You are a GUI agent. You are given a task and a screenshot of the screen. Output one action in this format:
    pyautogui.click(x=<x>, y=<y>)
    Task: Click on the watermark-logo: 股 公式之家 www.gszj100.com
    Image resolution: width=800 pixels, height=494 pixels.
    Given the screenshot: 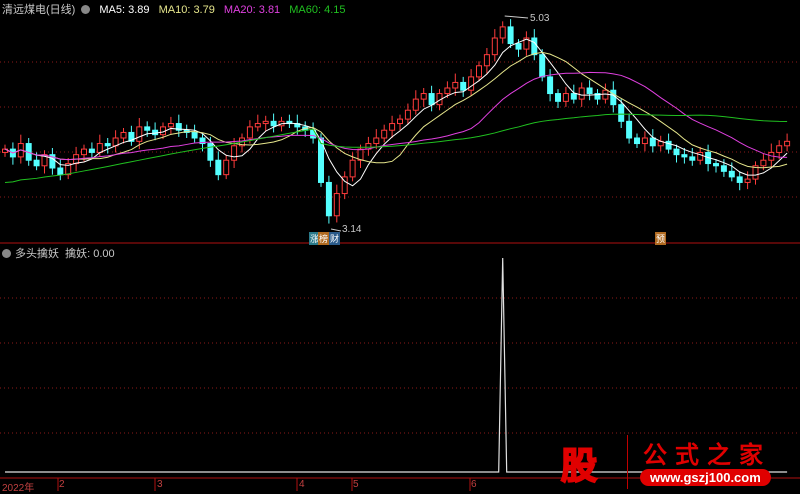 What is the action you would take?
    pyautogui.click(x=677, y=462)
    